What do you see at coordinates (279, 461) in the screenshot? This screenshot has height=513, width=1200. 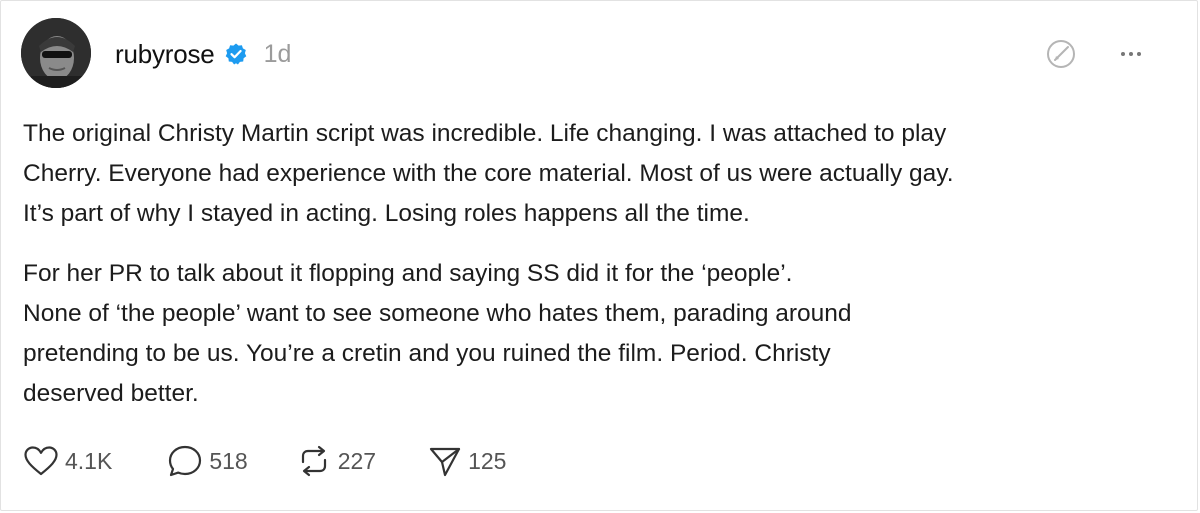 I see `post-actions-bar: 4.1K 518 227 125` at bounding box center [279, 461].